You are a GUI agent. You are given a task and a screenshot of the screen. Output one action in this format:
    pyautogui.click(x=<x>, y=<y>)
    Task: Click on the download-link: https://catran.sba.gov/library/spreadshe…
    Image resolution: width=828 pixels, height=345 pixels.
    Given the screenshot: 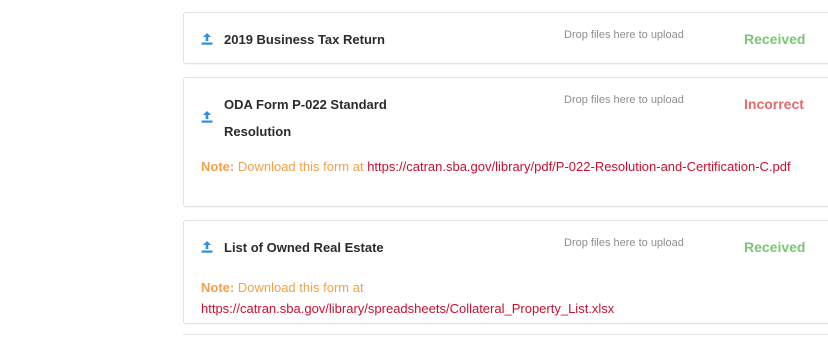 What is the action you would take?
    pyautogui.click(x=407, y=308)
    